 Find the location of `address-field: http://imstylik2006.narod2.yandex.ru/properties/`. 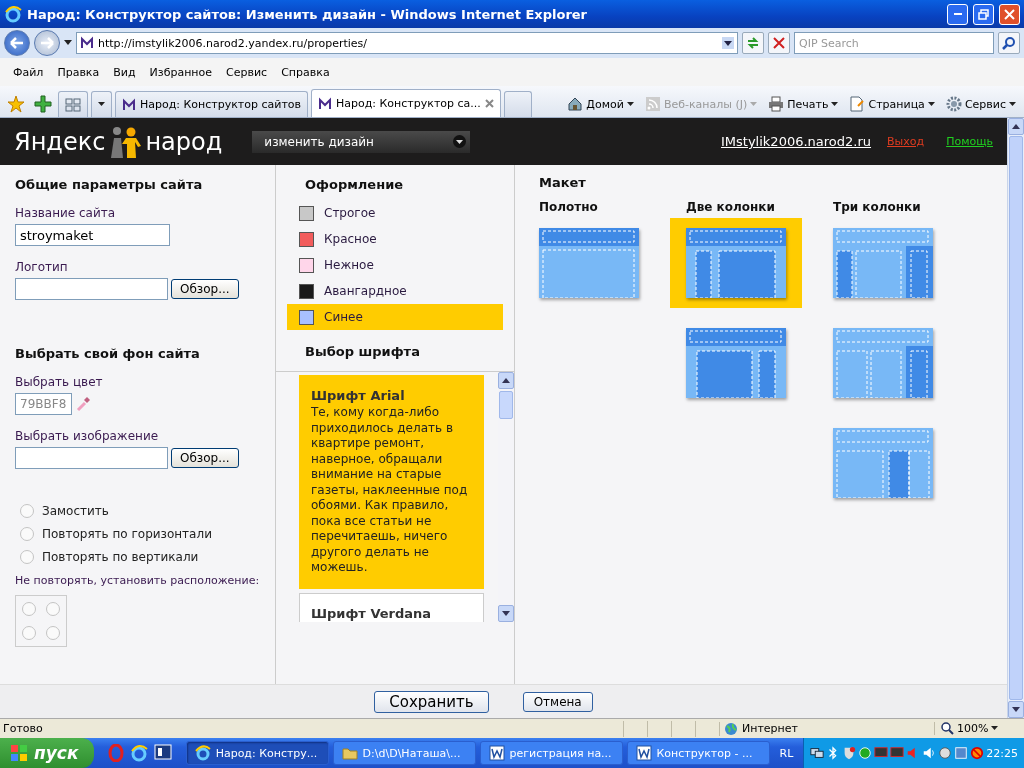

address-field: http://imstylik2006.narod2.yandex.ru/properties/ is located at coordinates (407, 43).